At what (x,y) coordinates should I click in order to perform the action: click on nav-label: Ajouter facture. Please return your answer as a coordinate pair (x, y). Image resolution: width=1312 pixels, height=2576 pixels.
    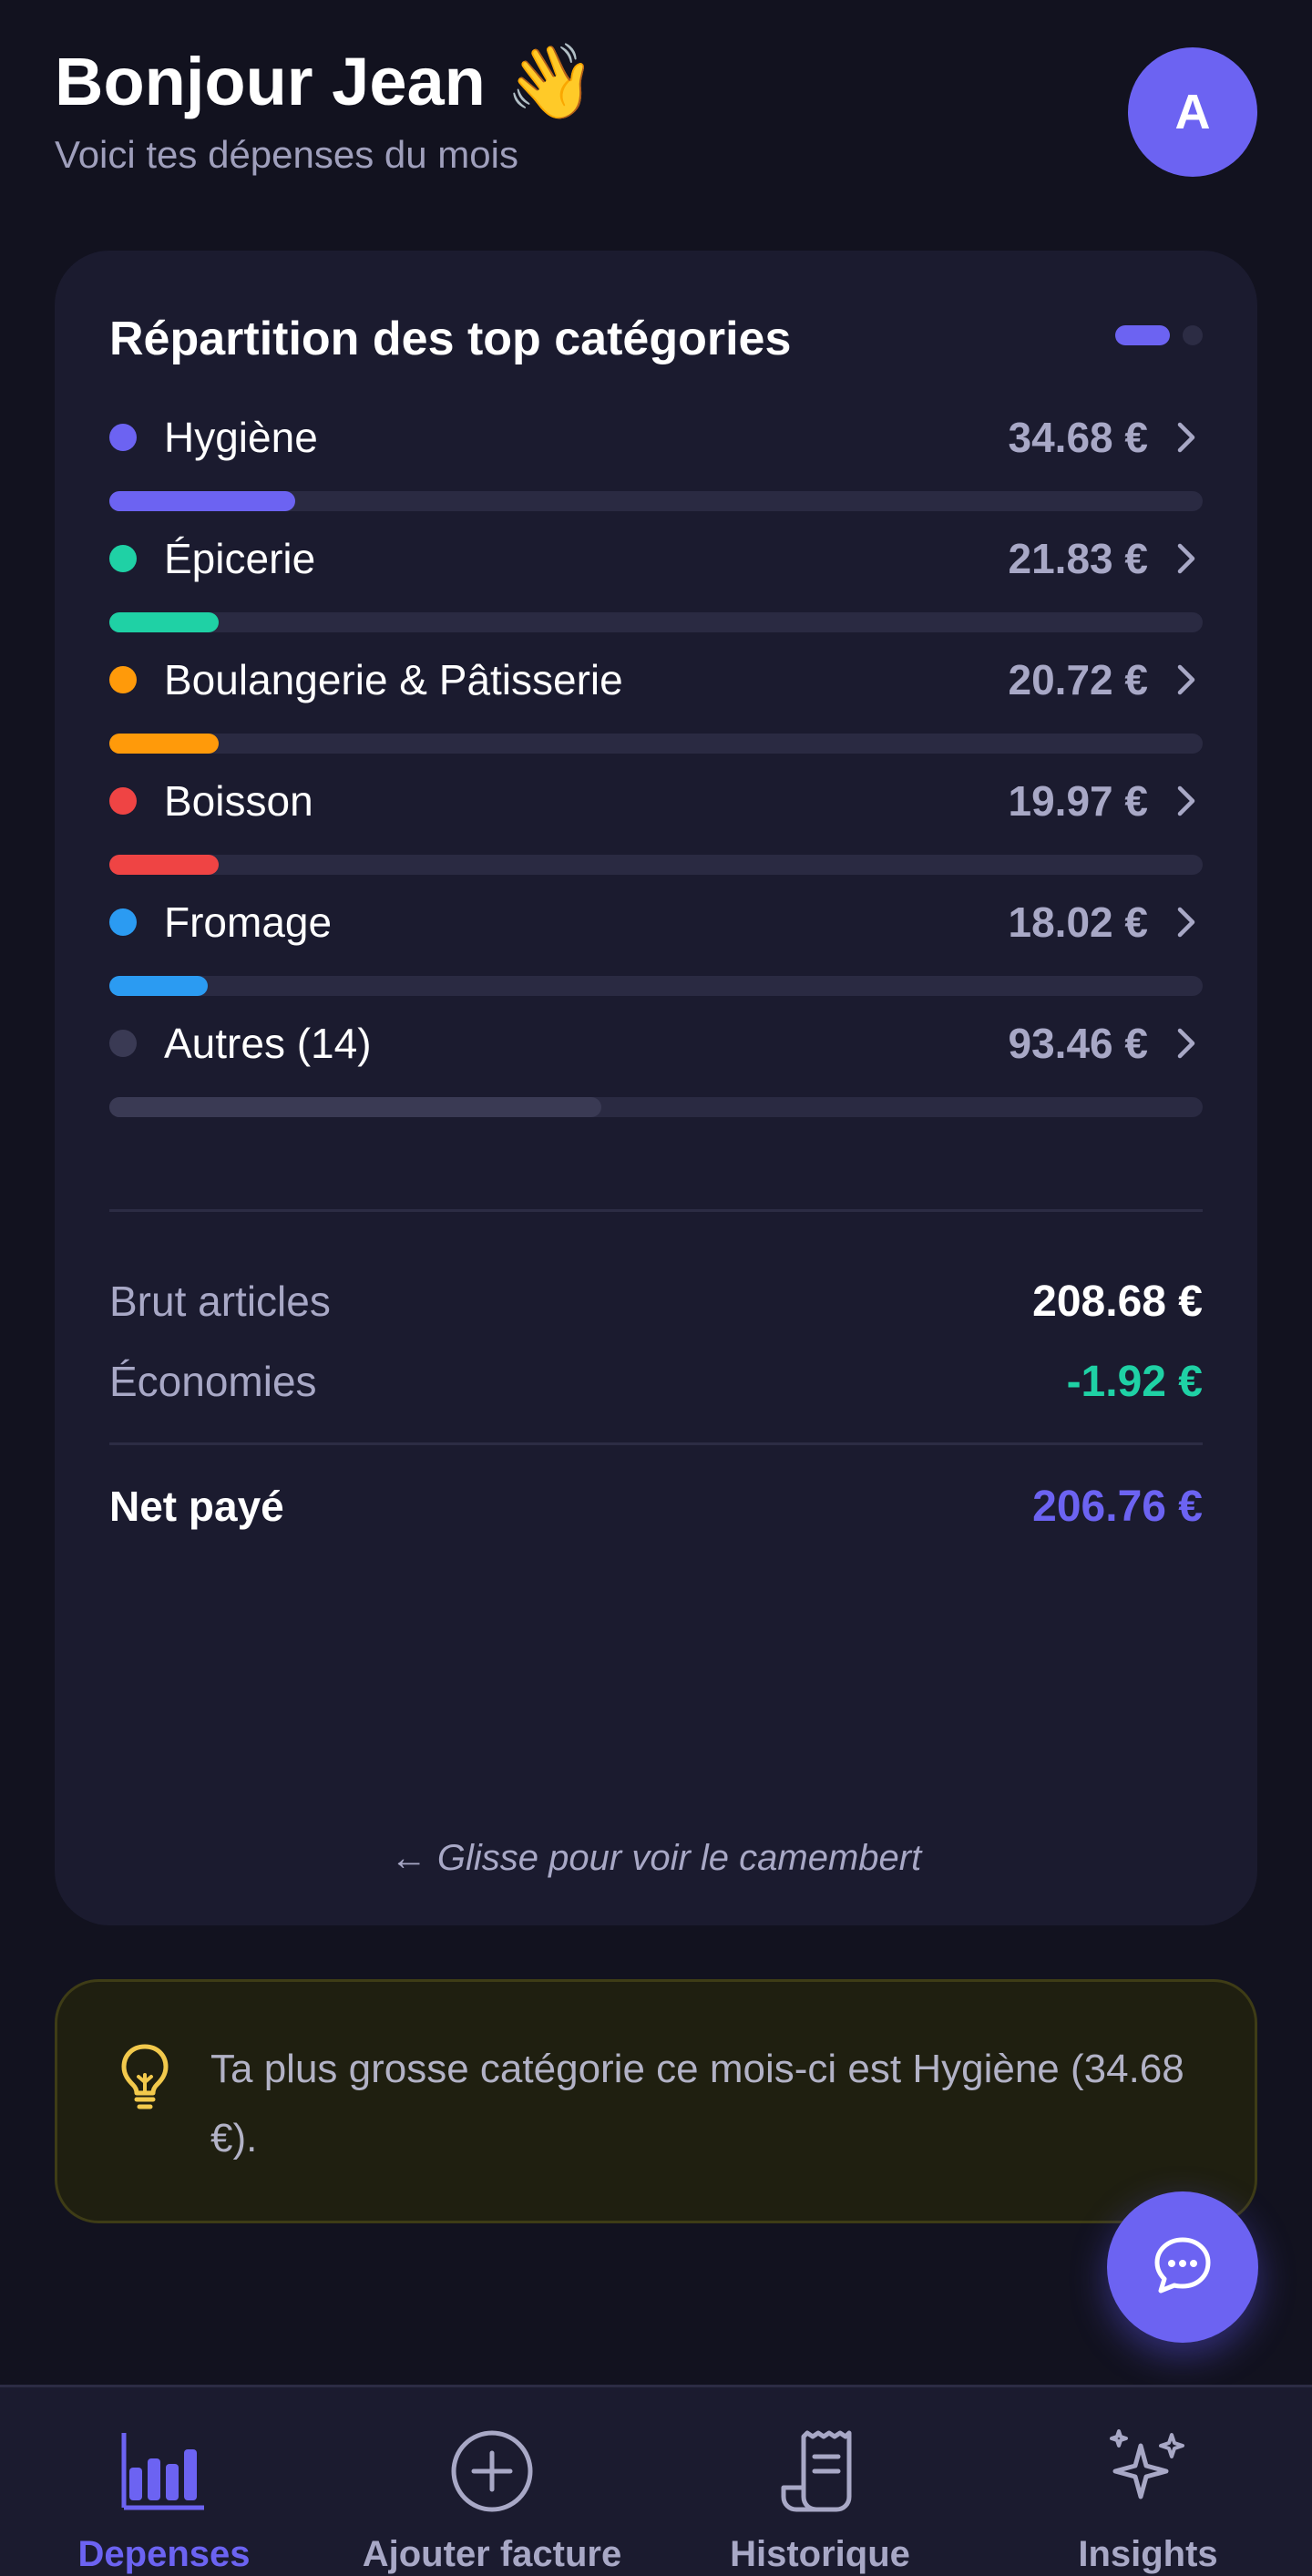
    Looking at the image, I should click on (492, 2554).